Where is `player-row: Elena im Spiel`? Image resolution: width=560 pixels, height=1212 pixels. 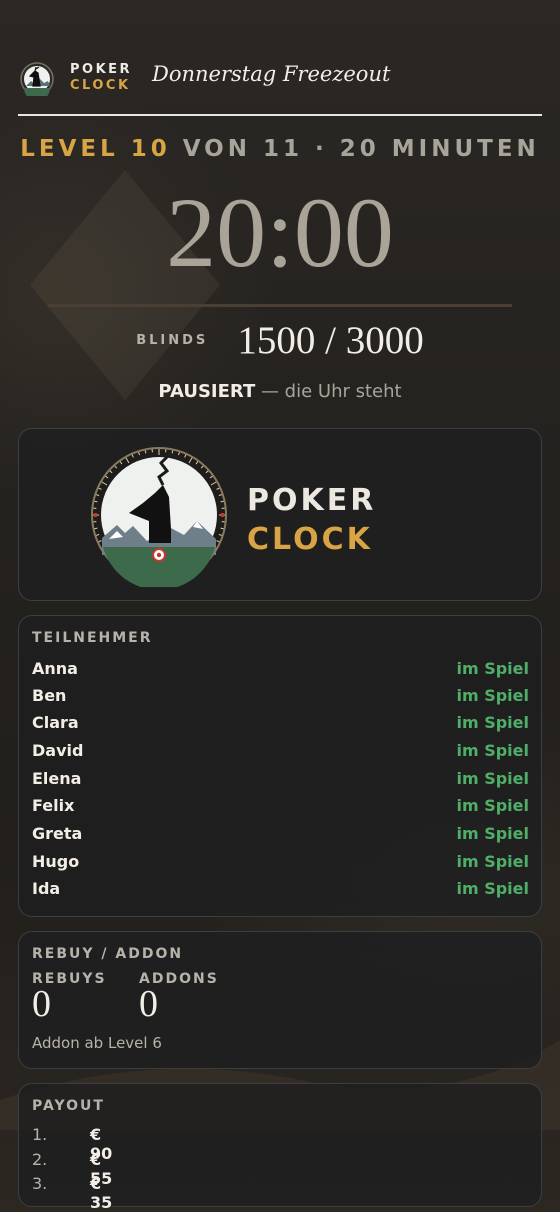 player-row: Elena im Spiel is located at coordinates (280, 781).